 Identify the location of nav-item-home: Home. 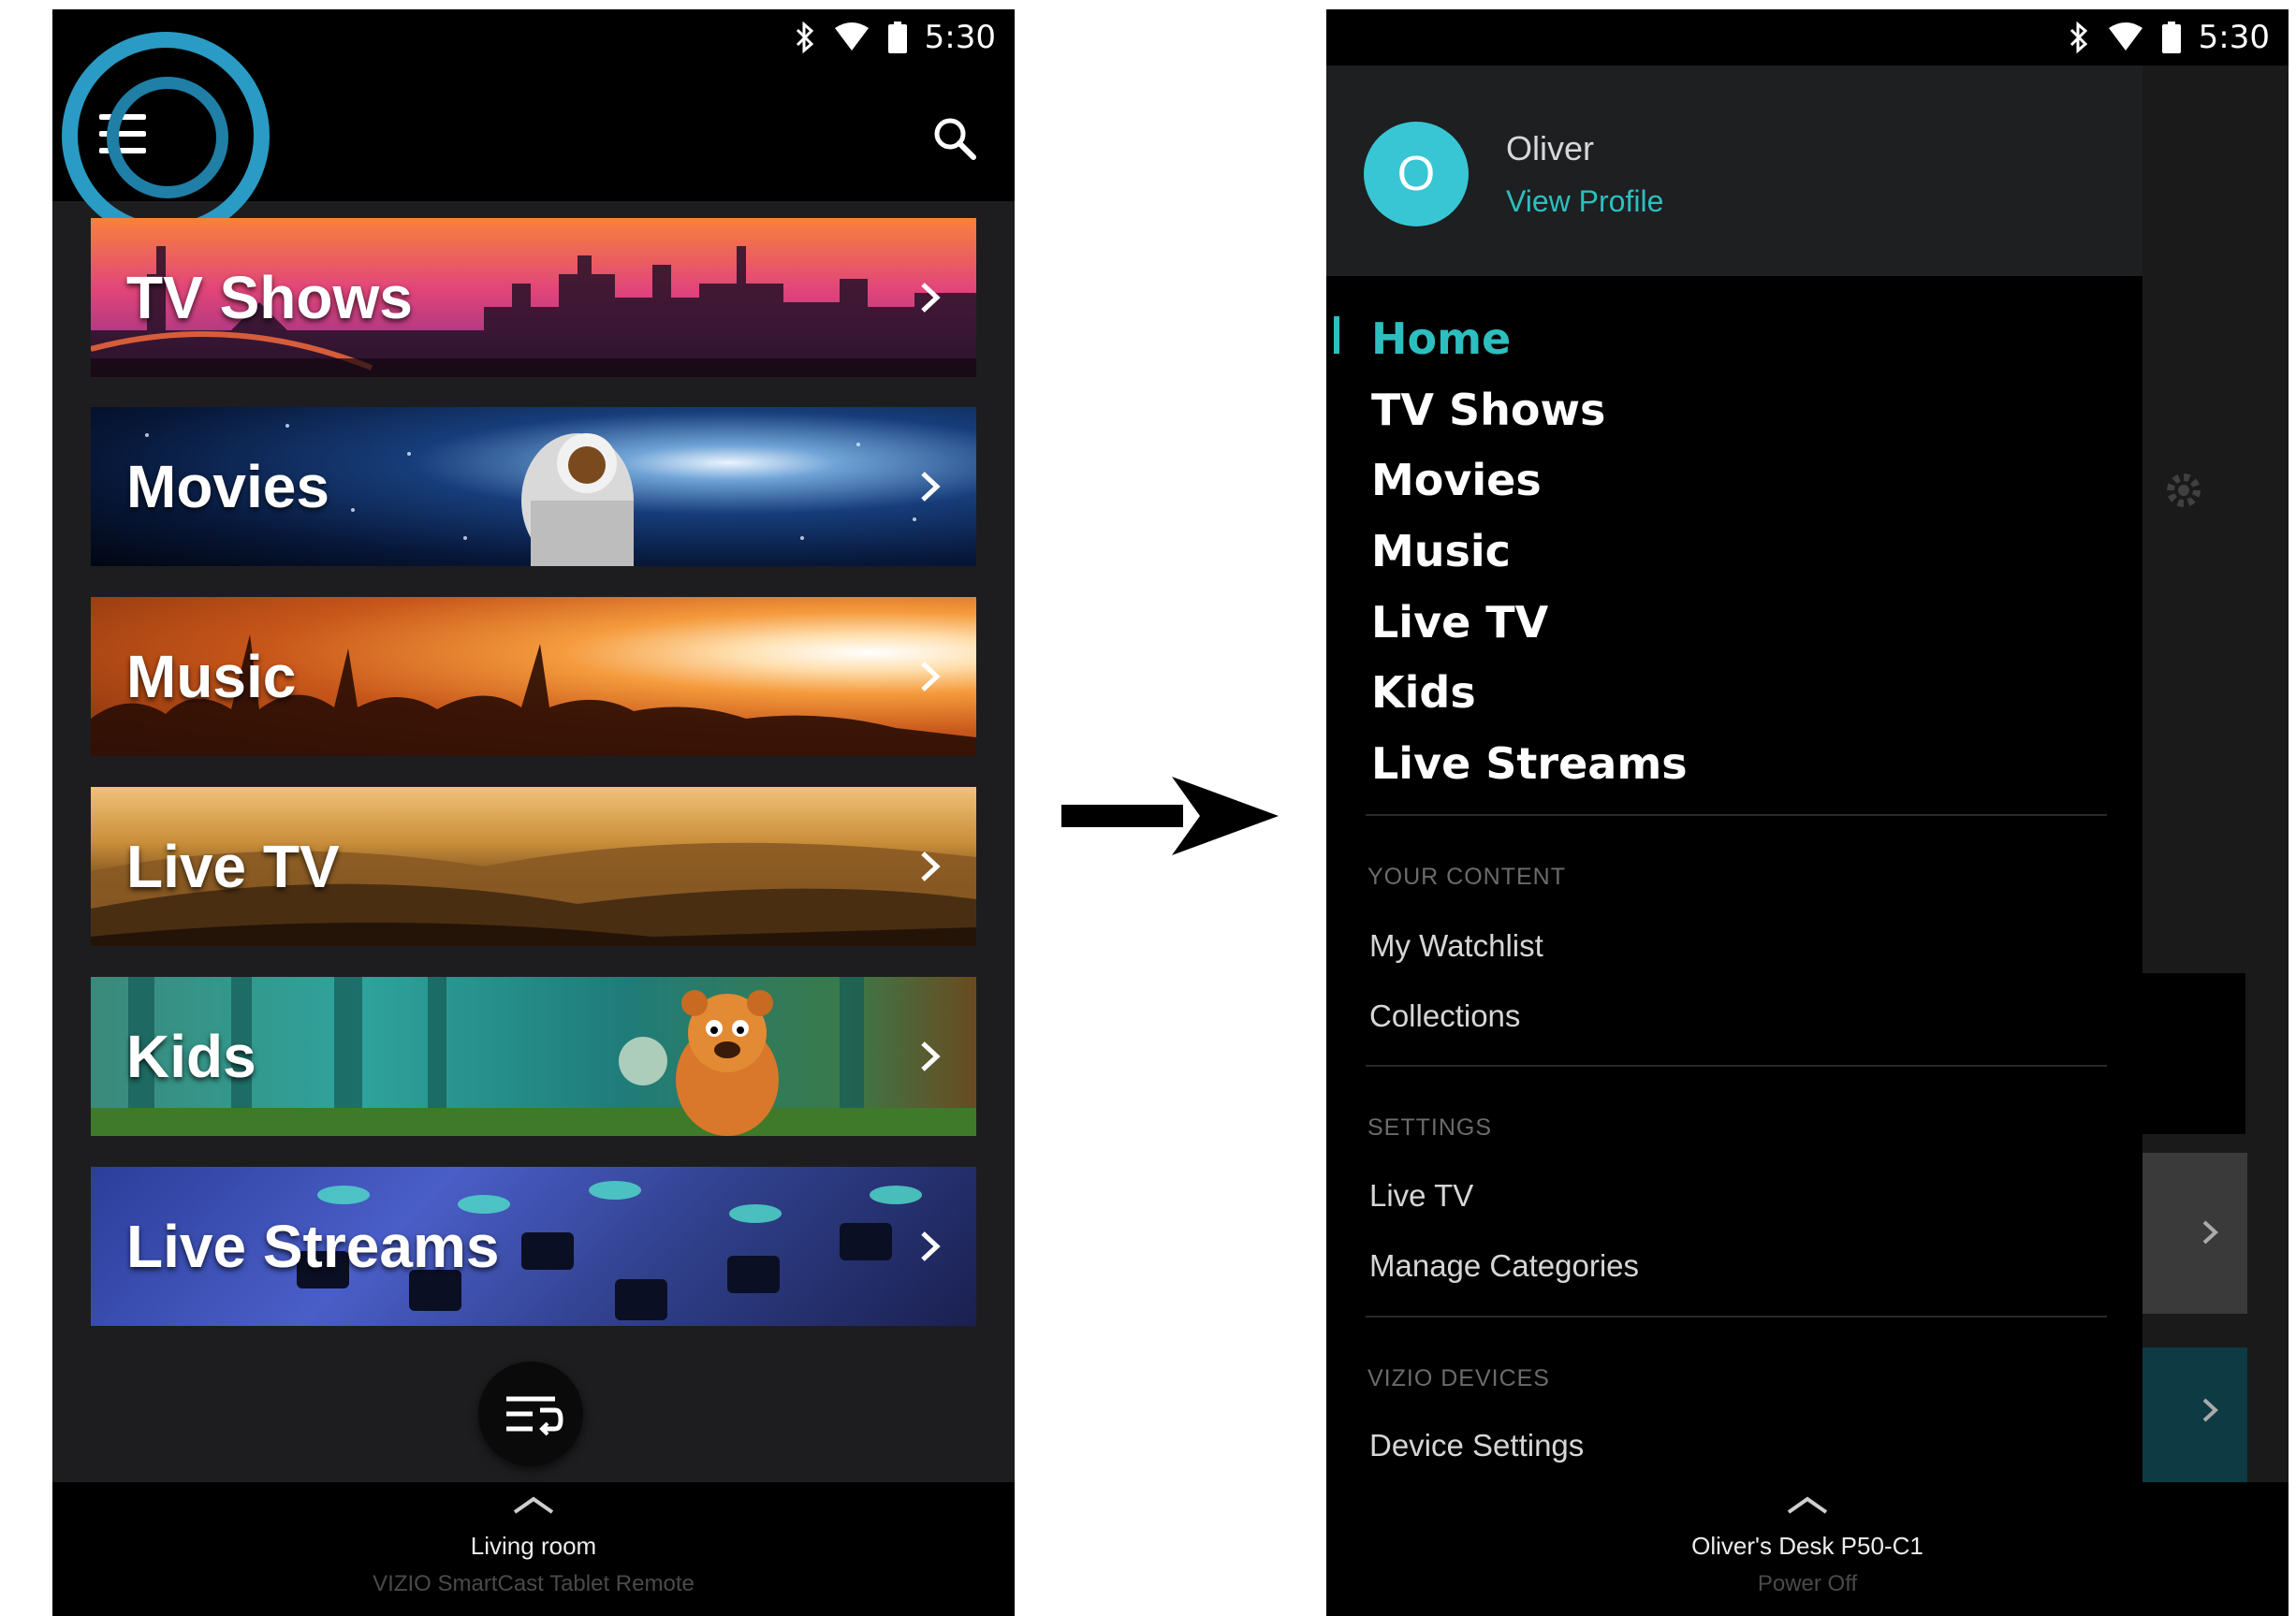
(1441, 338).